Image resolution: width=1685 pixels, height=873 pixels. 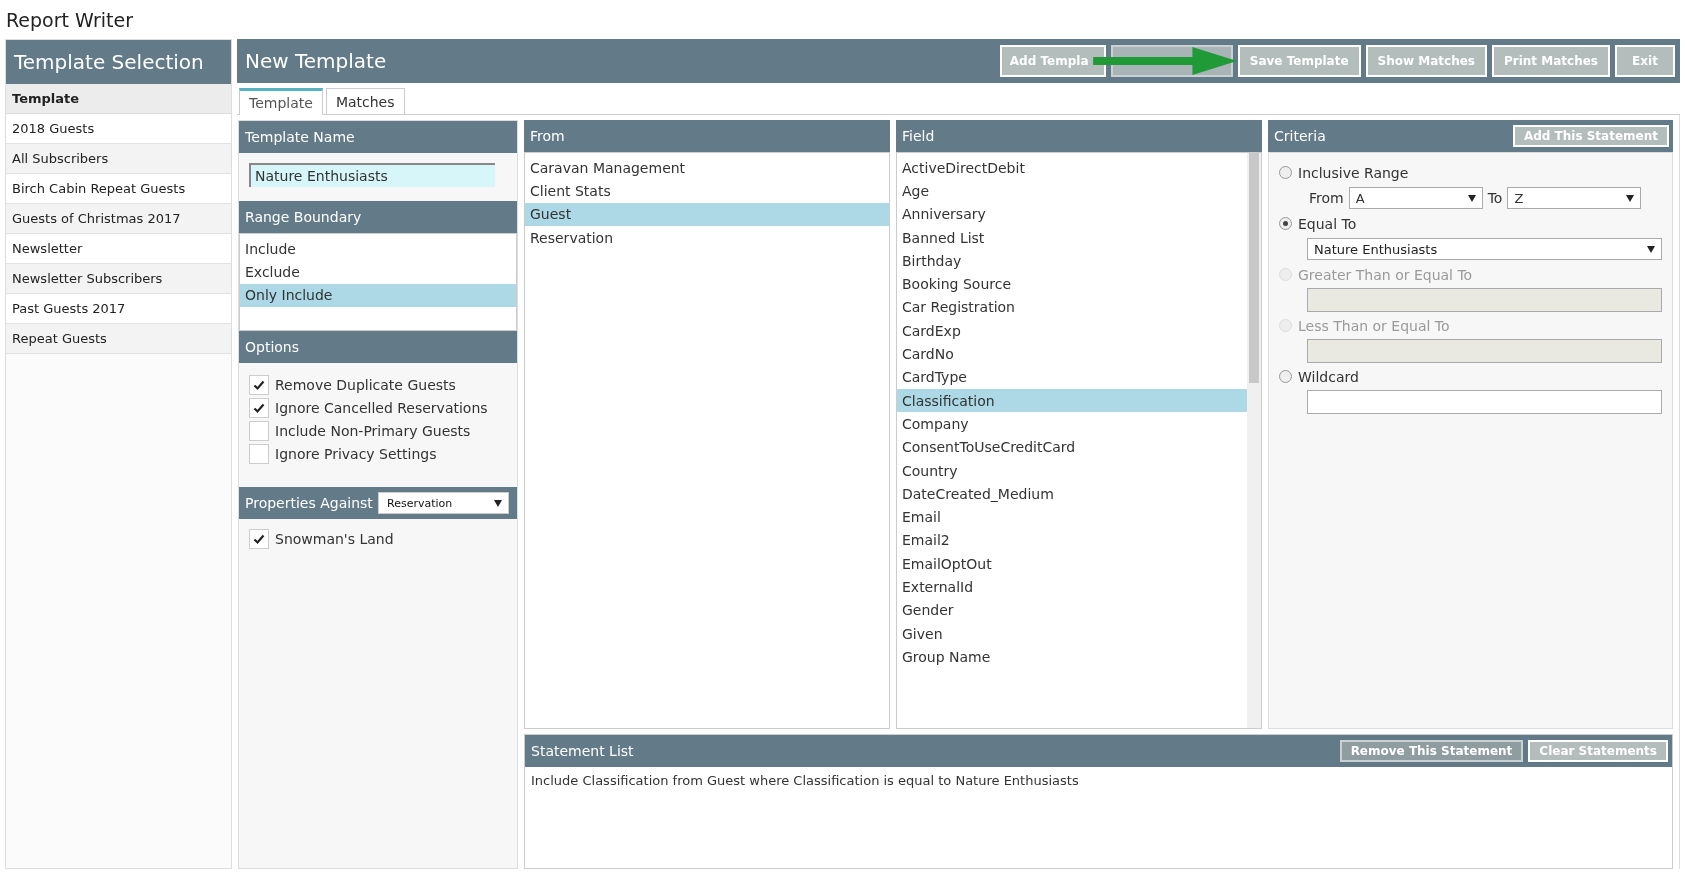 What do you see at coordinates (1495, 198) in the screenshot?
I see `to-label: To` at bounding box center [1495, 198].